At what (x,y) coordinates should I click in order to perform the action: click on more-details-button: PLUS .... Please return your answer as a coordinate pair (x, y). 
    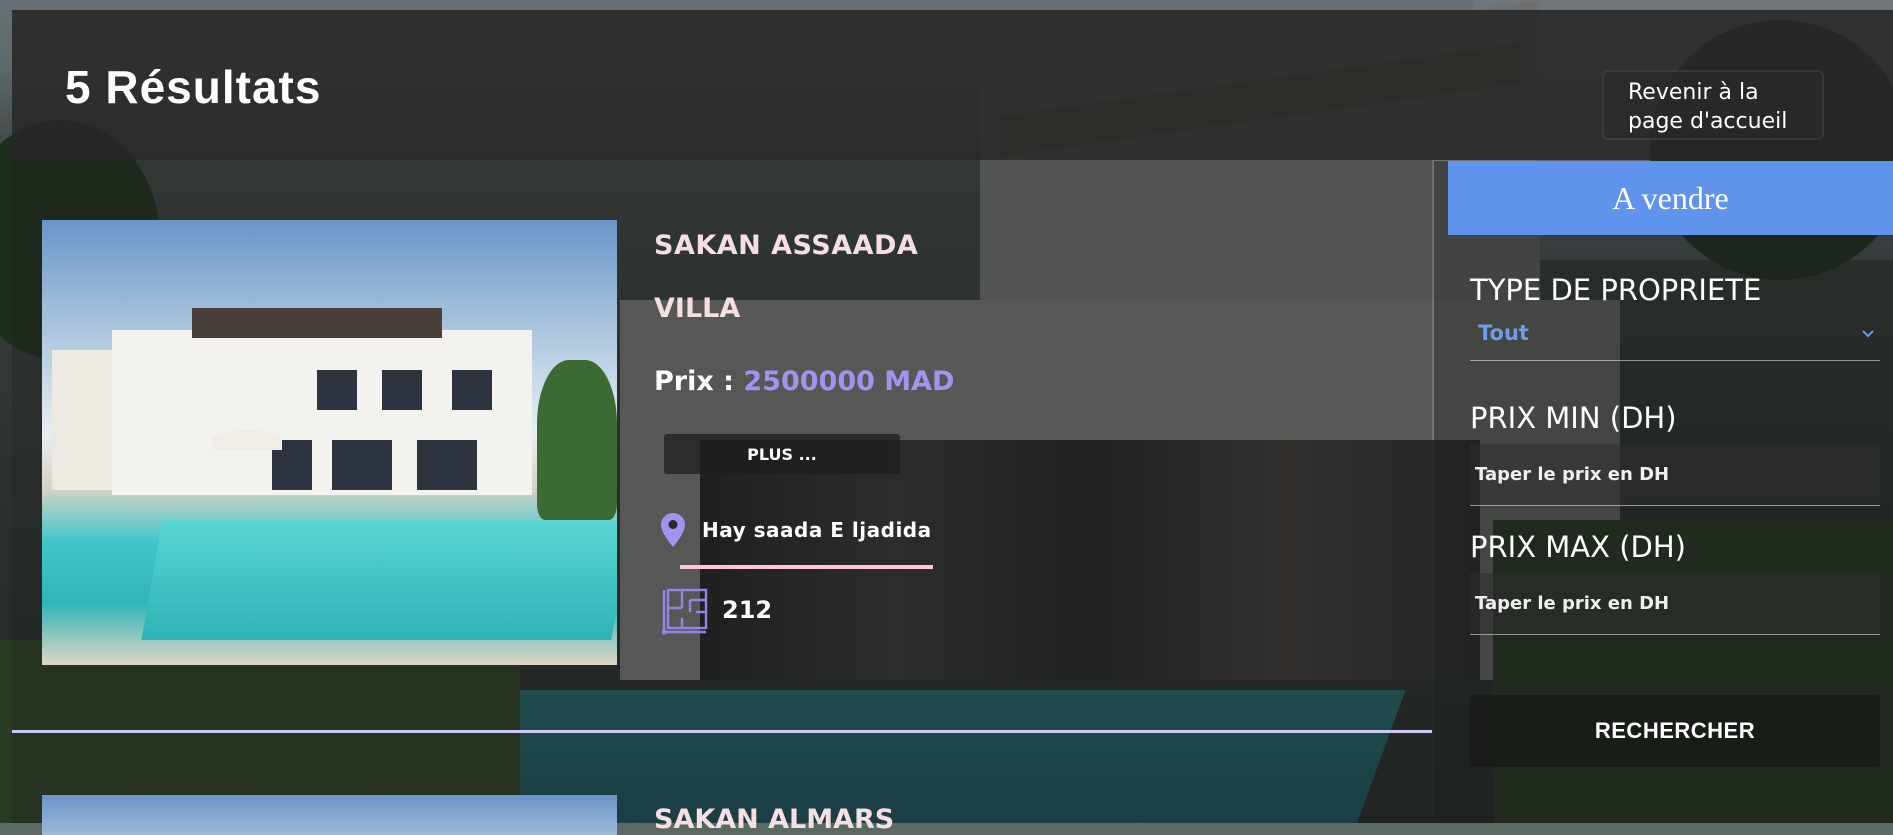
    Looking at the image, I should click on (782, 454).